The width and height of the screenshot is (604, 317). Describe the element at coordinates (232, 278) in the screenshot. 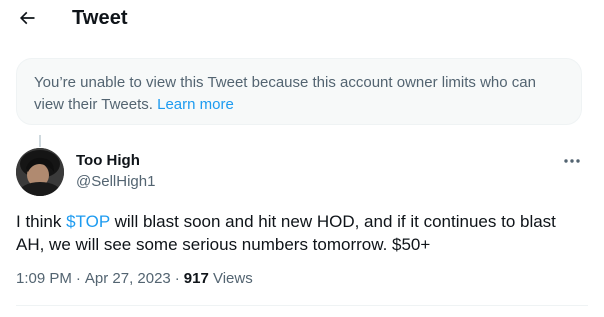

I see `views-label: Views` at that location.